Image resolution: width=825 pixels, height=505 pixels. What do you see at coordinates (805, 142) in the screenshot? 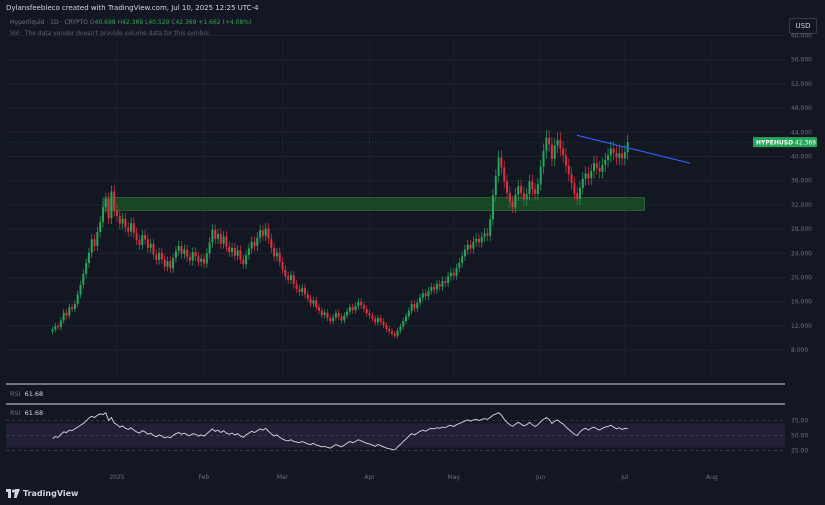
I see `price-tag-value: 42.369` at bounding box center [805, 142].